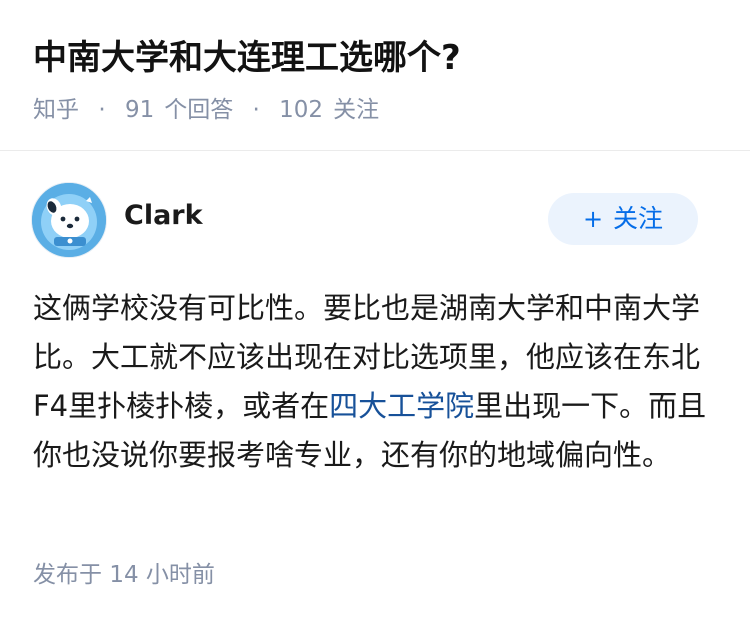 The width and height of the screenshot is (750, 626). What do you see at coordinates (247, 58) in the screenshot?
I see `question-title: 中南大学和大连理工选哪个?` at bounding box center [247, 58].